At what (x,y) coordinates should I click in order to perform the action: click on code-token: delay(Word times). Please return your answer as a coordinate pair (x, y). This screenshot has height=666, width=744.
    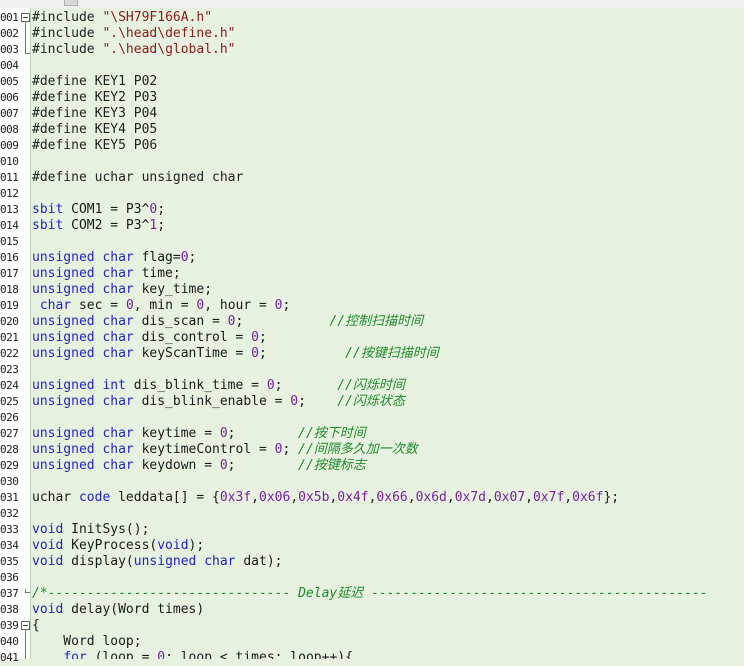
    Looking at the image, I should click on (134, 609).